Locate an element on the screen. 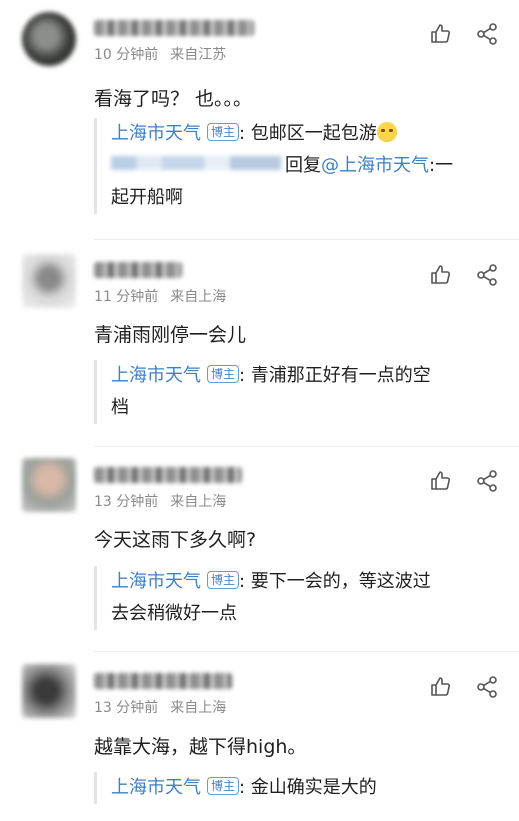 The image size is (519, 821). comment-time: 11 分钟前 is located at coordinates (126, 297).